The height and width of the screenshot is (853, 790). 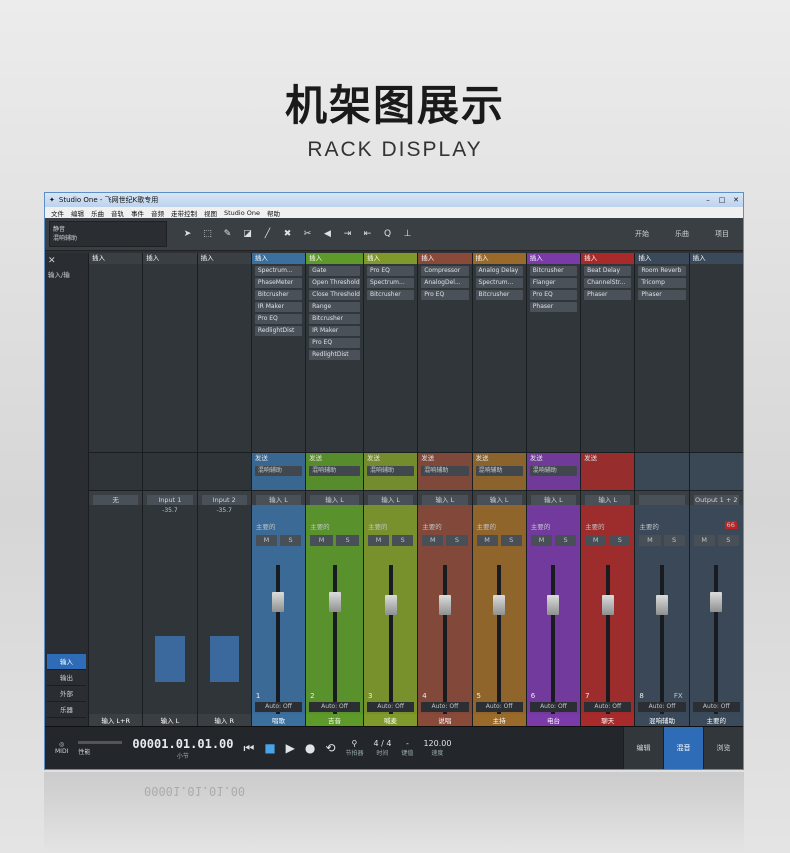 What do you see at coordinates (708, 200) in the screenshot?
I see `minimize-icon: –` at bounding box center [708, 200].